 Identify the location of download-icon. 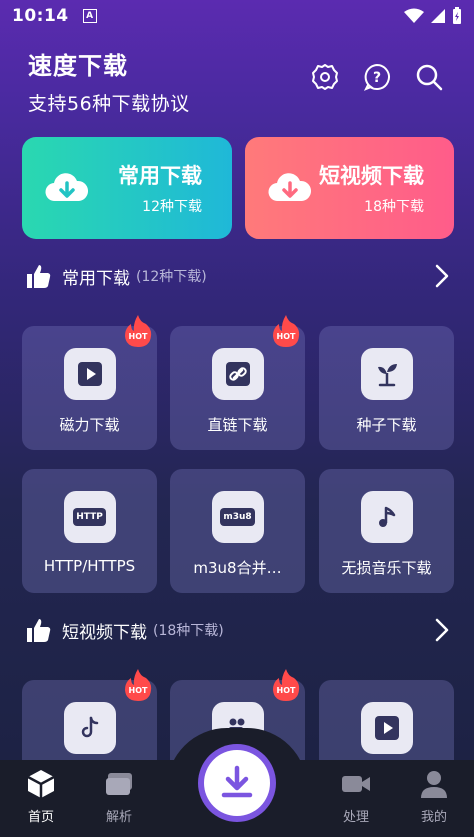
(237, 781).